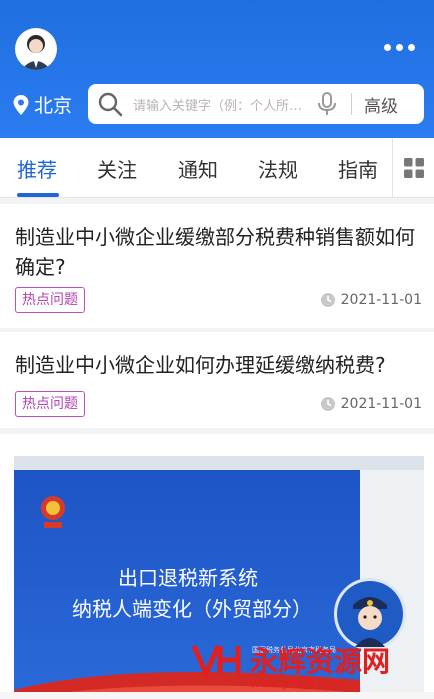 This screenshot has height=699, width=434. What do you see at coordinates (381, 104) in the screenshot?
I see `advanced-search-button: 高级` at bounding box center [381, 104].